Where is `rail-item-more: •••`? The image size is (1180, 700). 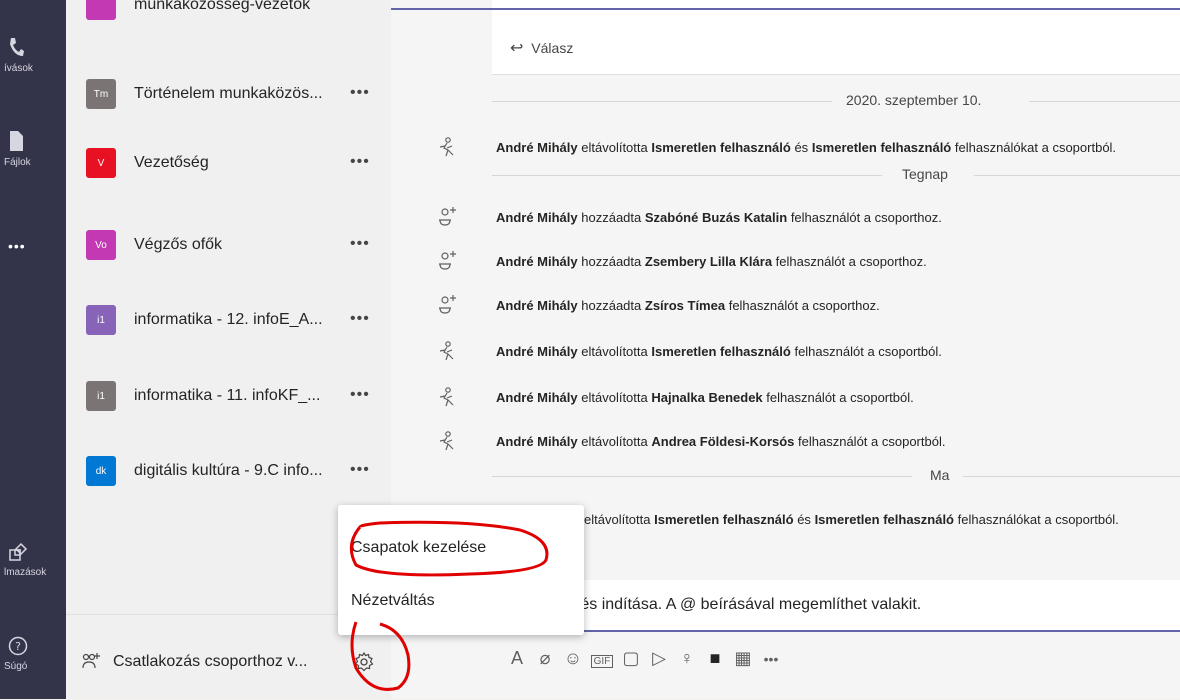
rail-item-more: ••• is located at coordinates (33, 246).